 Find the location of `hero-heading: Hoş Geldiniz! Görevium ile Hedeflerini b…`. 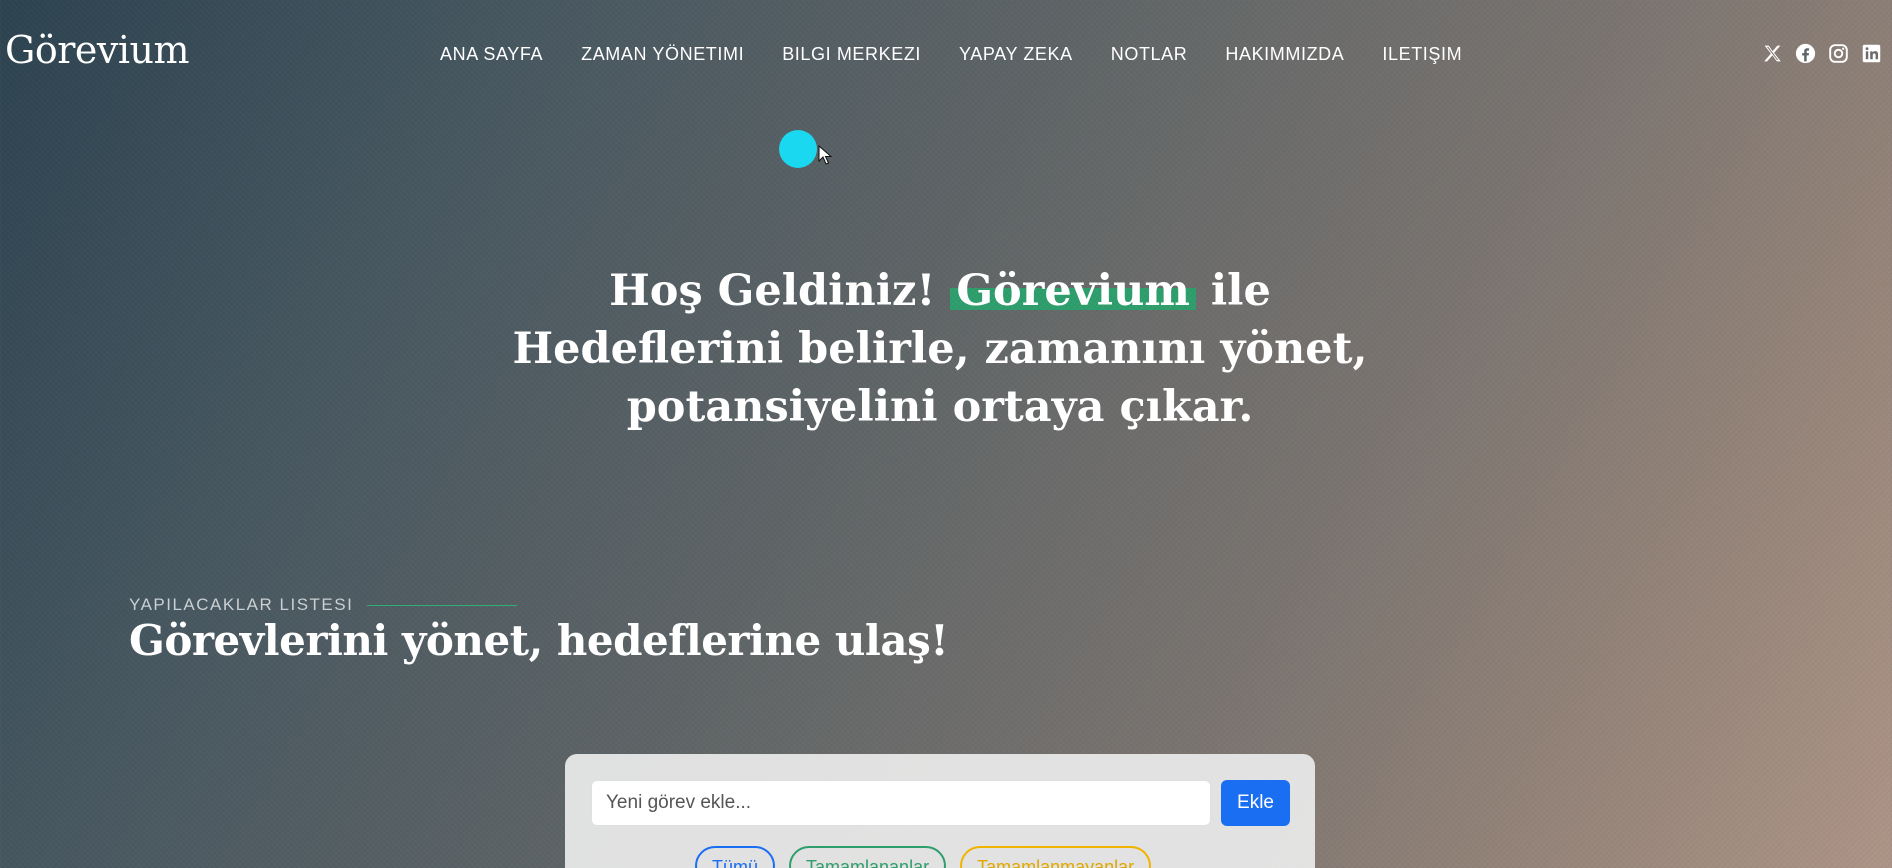

hero-heading: Hoş Geldiniz! Görevium ile Hedeflerini b… is located at coordinates (940, 349).